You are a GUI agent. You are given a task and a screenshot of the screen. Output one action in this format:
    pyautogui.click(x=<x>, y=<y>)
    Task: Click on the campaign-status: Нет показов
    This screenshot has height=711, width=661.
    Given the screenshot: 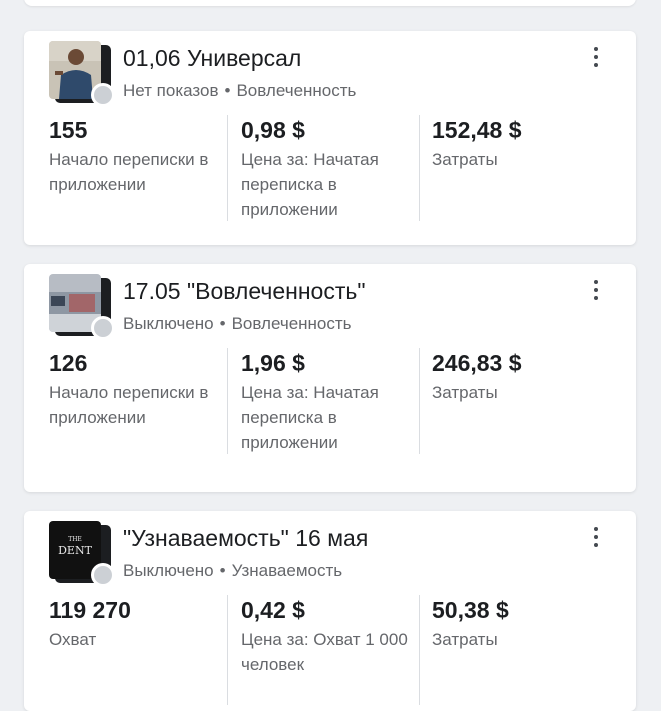 What is the action you would take?
    pyautogui.click(x=171, y=90)
    